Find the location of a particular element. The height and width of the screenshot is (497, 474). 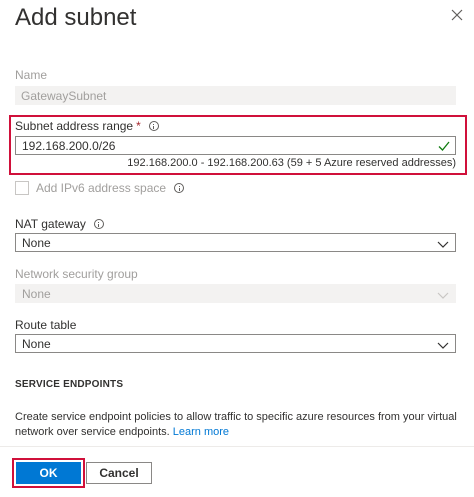

required-mark: * is located at coordinates (138, 126).